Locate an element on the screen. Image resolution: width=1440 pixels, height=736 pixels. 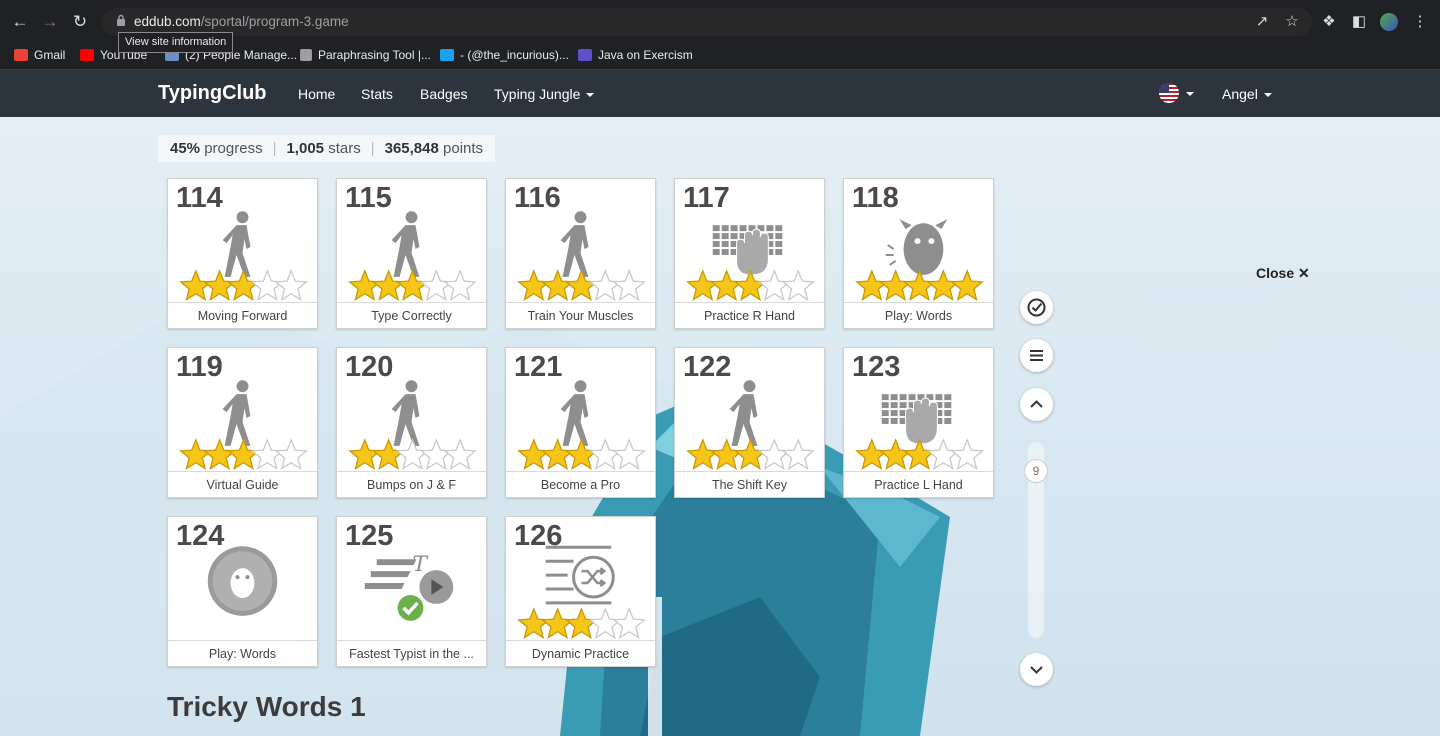
lesson-card-126: 126 Dynamic Practice is located at coordinates (580, 591).